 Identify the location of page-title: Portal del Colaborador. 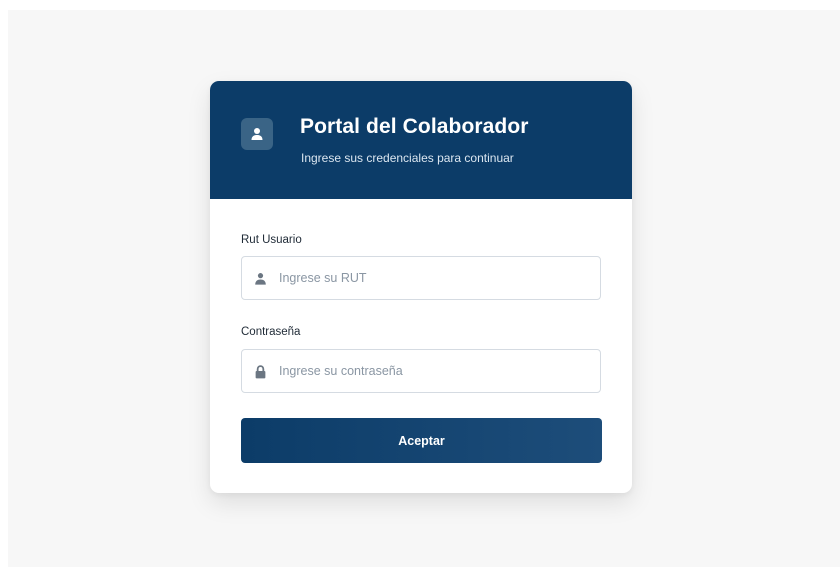
(414, 126).